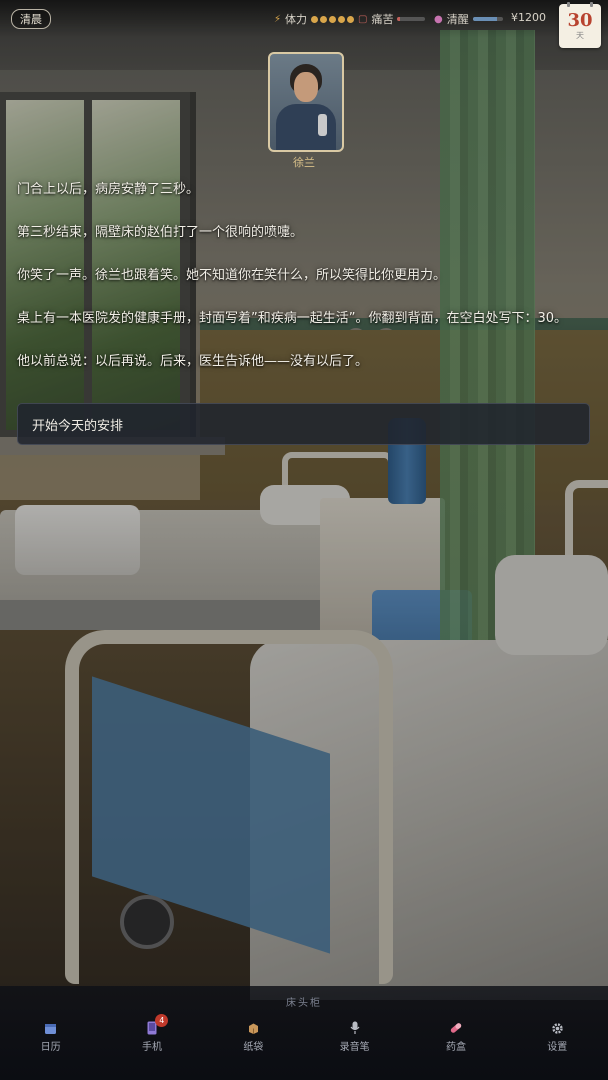 Image resolution: width=608 pixels, height=1080 pixels. I want to click on bottom-toolbar: 床头柜 日历 4 手机 纸袋 录音笔 药盒 设置, so click(304, 1033).